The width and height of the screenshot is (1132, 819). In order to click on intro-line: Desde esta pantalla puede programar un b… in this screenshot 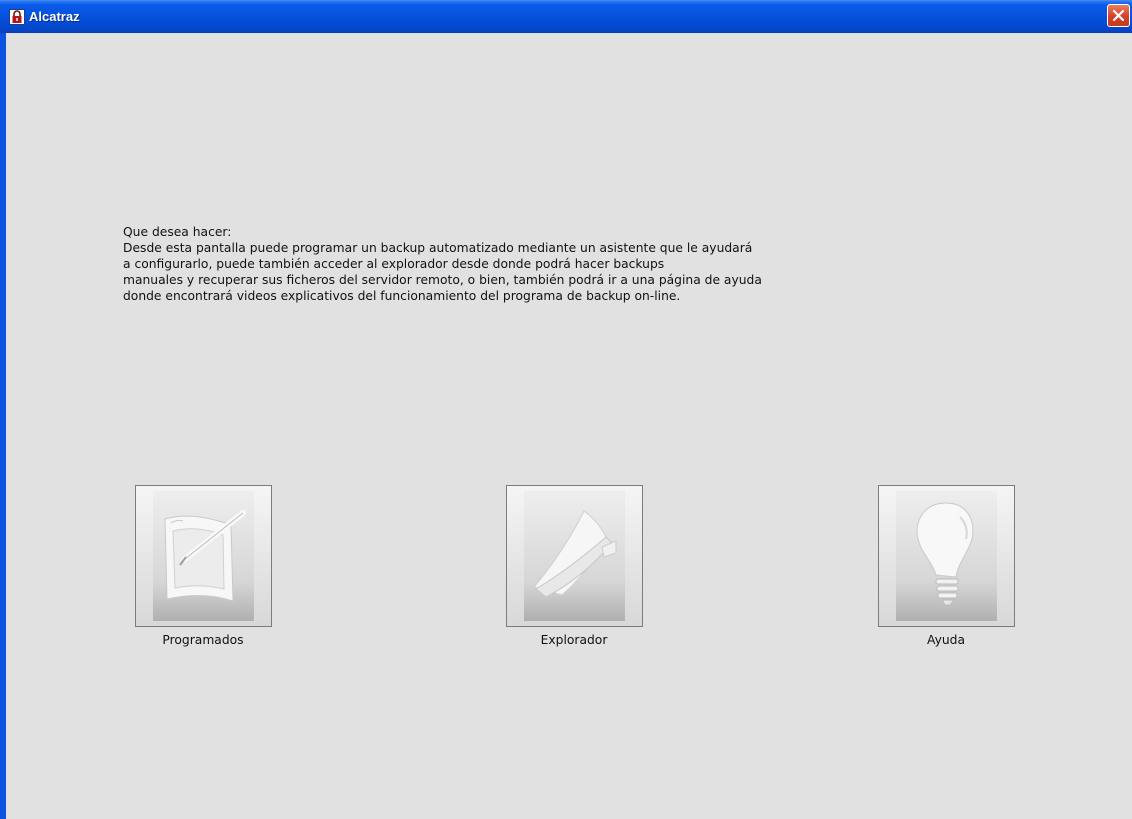, I will do `click(438, 248)`.